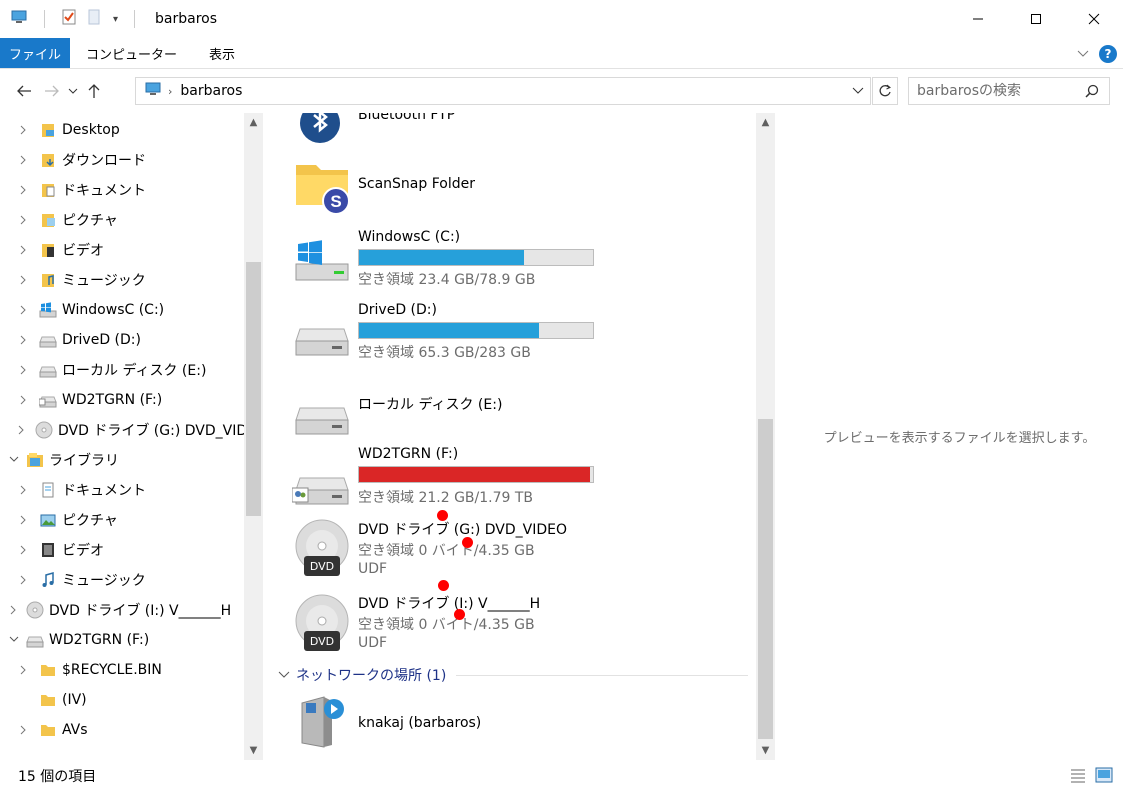 Image resolution: width=1123 pixels, height=791 pixels. I want to click on address-history-icon, so click(858, 92).